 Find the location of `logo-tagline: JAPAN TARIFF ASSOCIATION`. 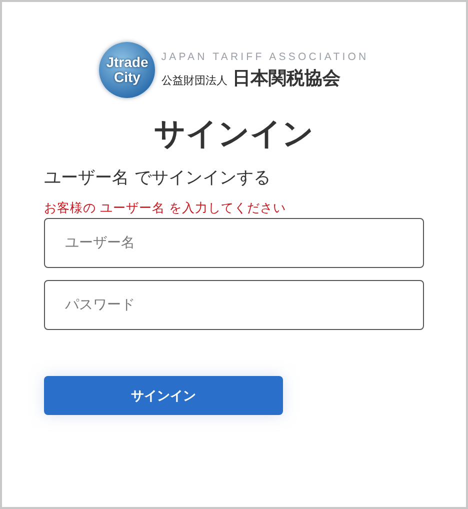

logo-tagline: JAPAN TARIFF ASSOCIATION is located at coordinates (265, 56).